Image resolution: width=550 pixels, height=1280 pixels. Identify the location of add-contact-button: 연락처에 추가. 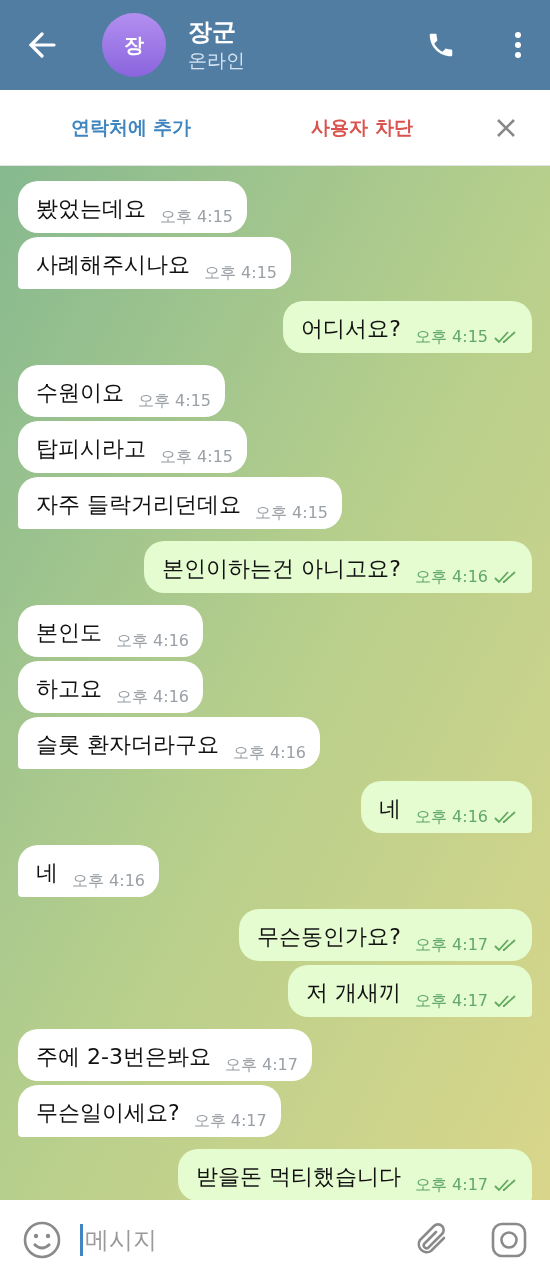
(131, 127).